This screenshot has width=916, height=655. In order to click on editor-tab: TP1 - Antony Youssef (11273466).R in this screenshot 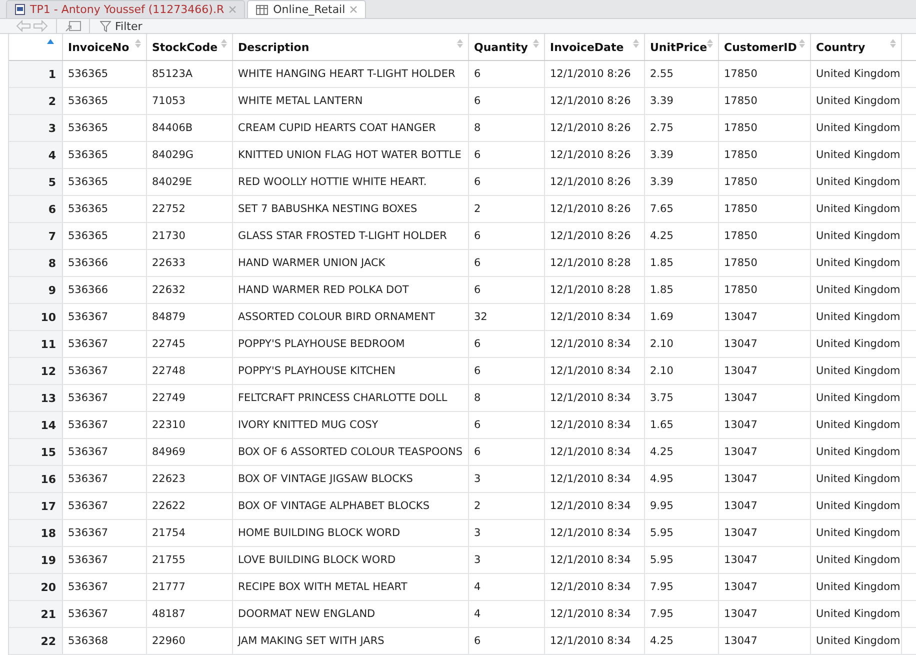, I will do `click(126, 9)`.